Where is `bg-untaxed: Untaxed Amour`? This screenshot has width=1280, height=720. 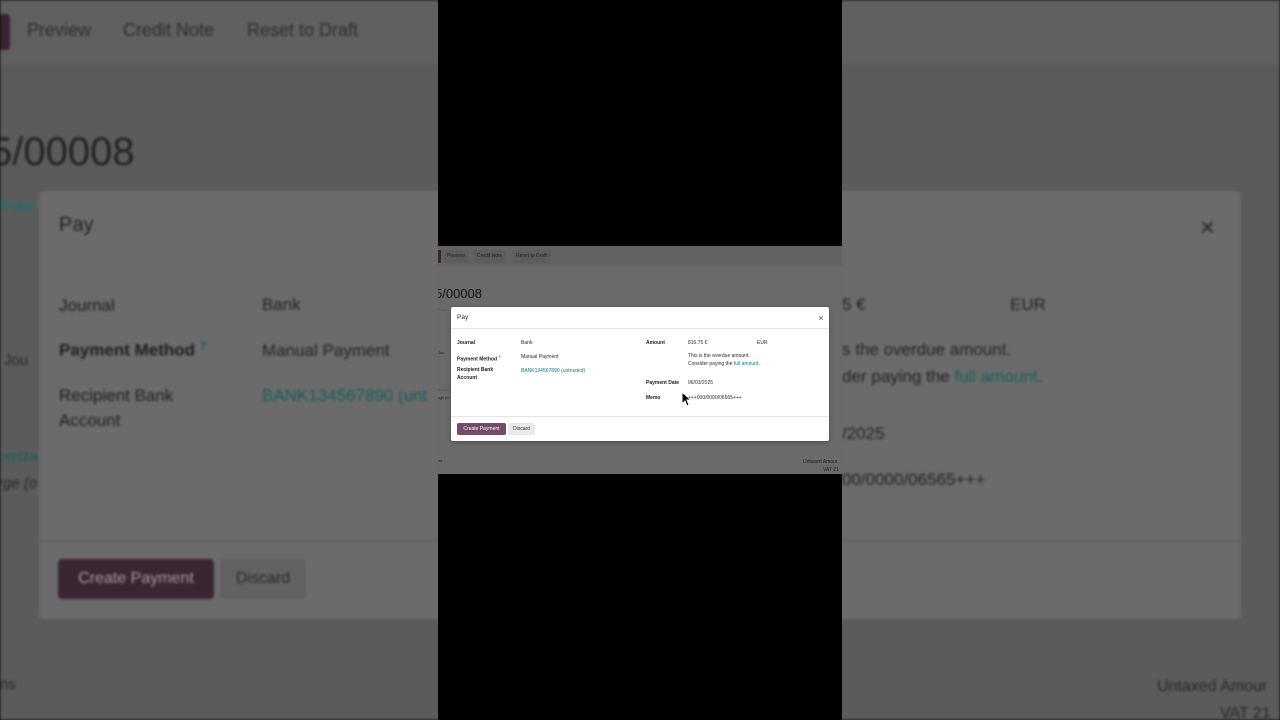 bg-untaxed: Untaxed Amour is located at coordinates (1212, 686).